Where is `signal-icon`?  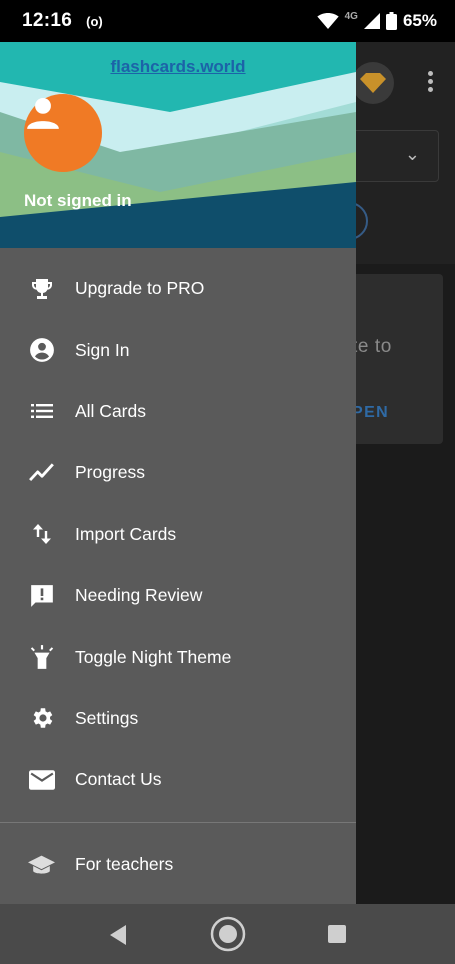
signal-icon is located at coordinates (371, 21).